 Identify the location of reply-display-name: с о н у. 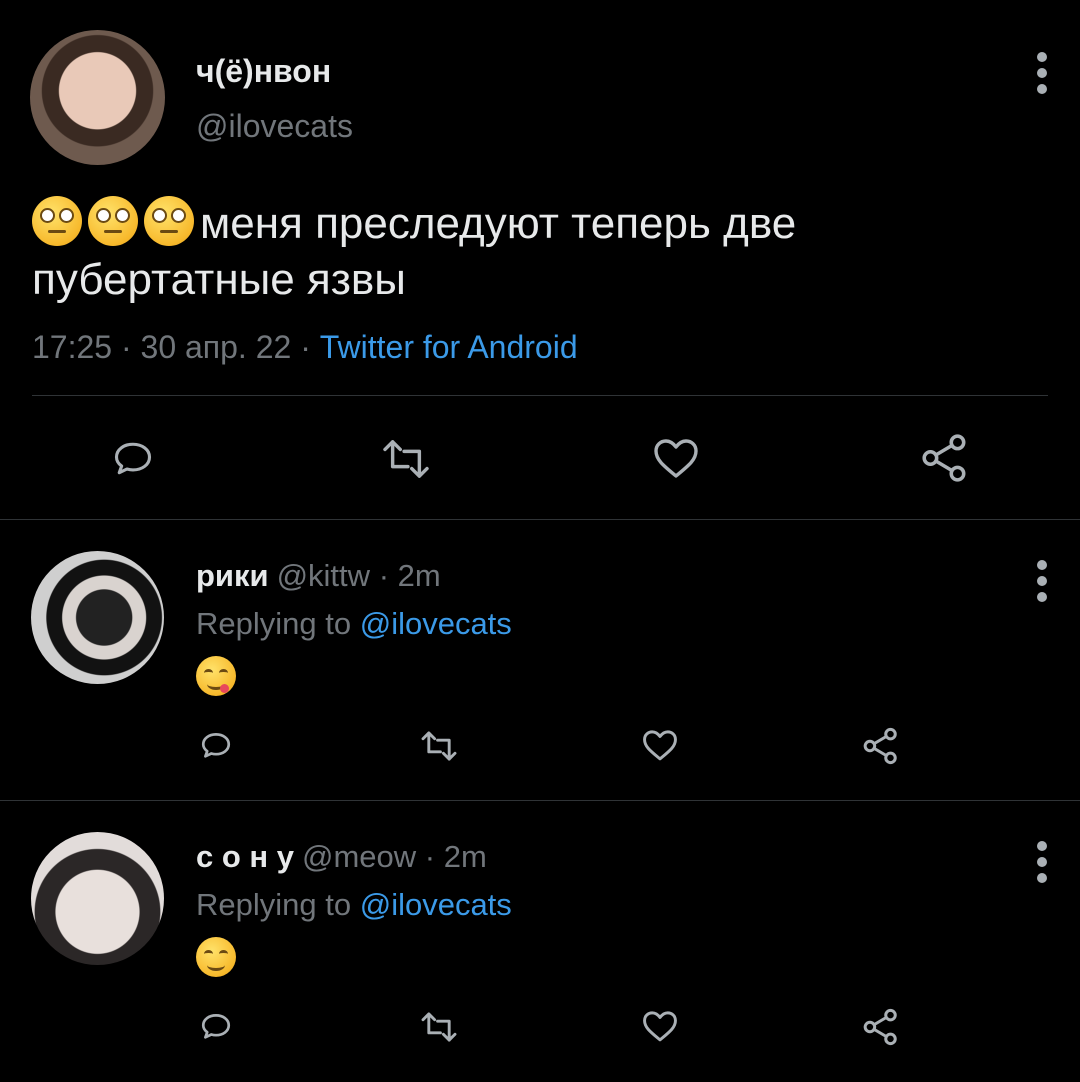
(245, 856).